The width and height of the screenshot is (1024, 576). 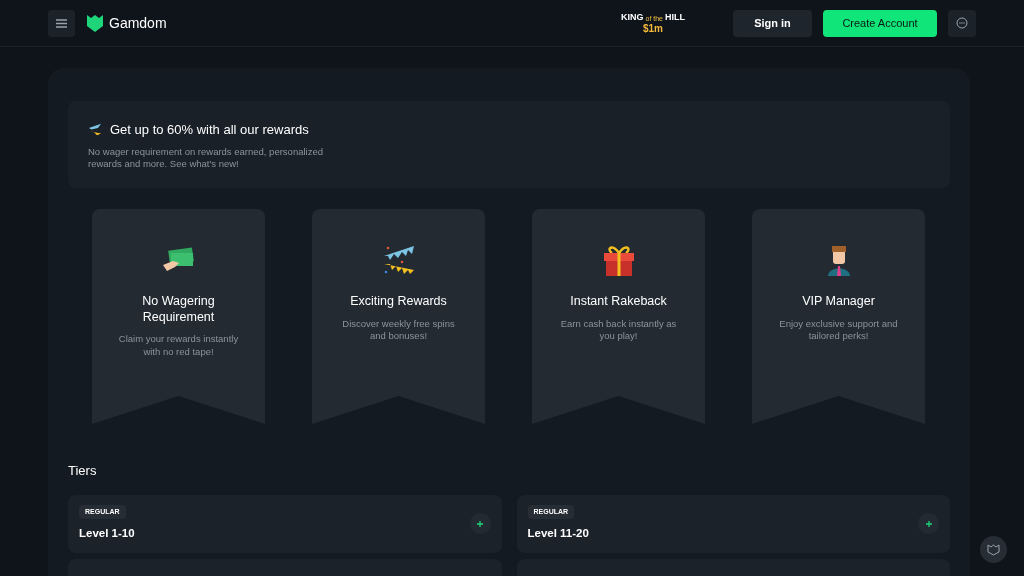 I want to click on feature-description: Discover weekly free spins and bonuses!, so click(x=398, y=330).